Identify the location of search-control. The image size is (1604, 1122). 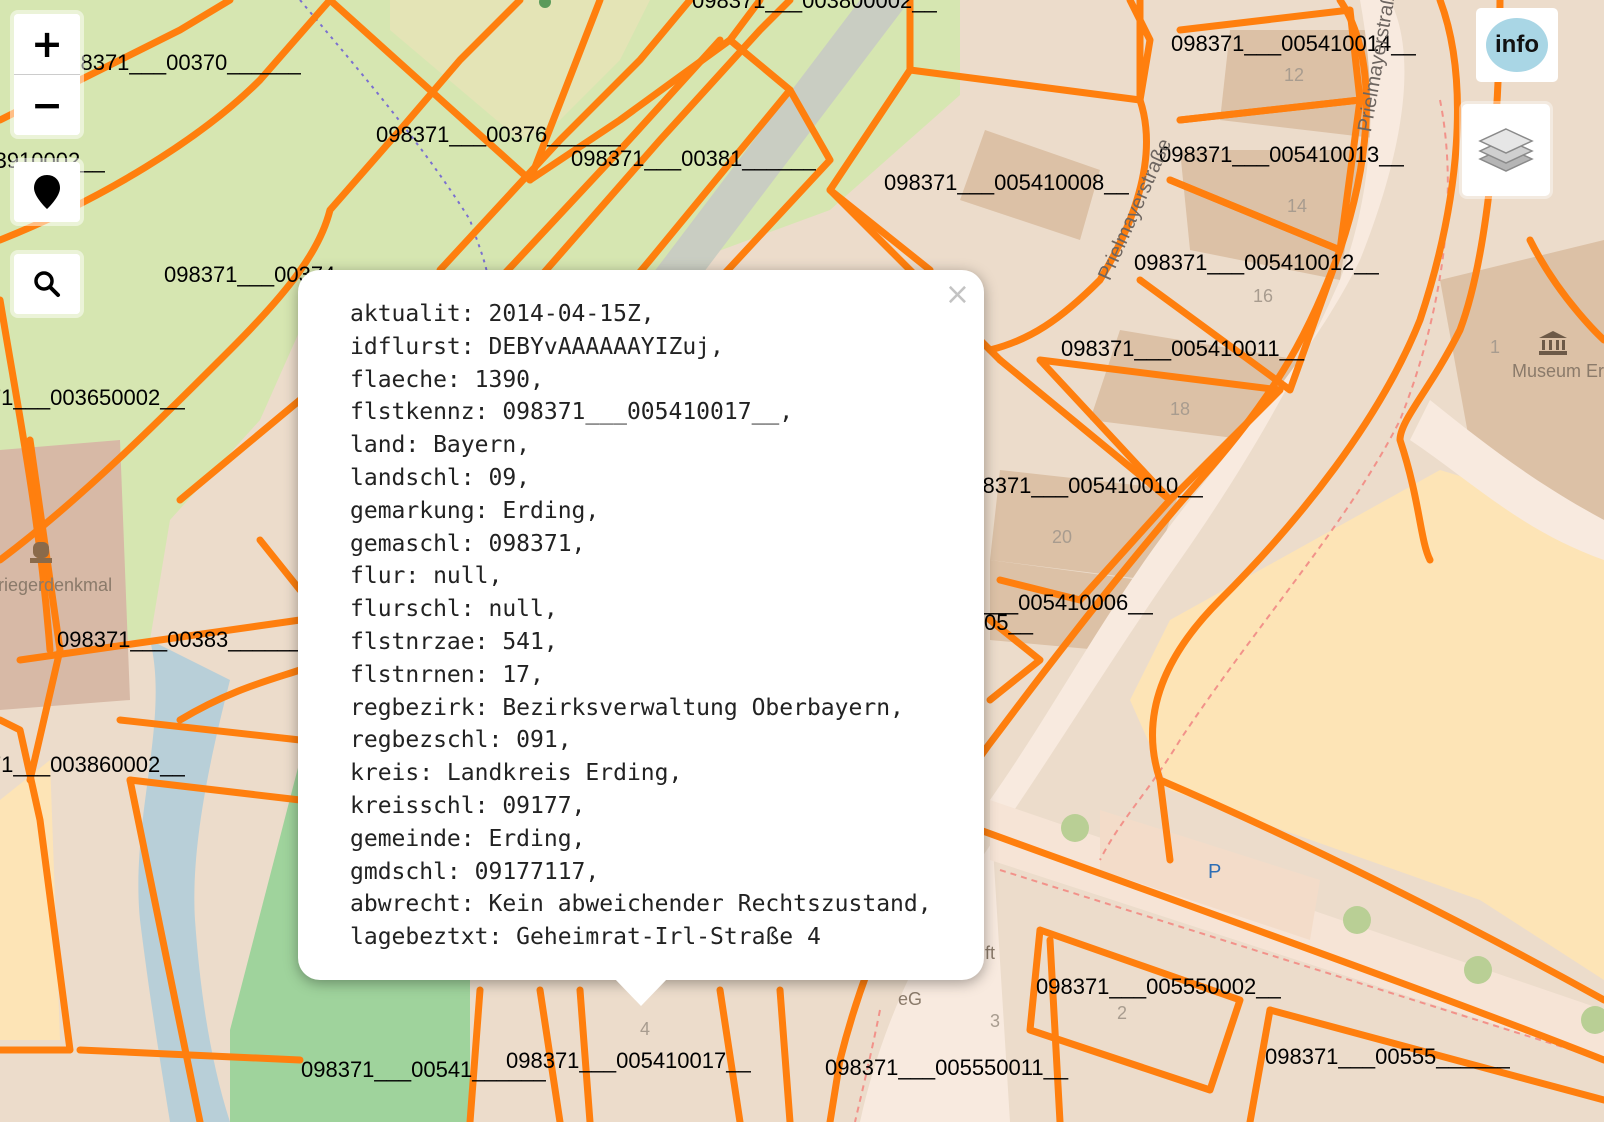
(47, 284).